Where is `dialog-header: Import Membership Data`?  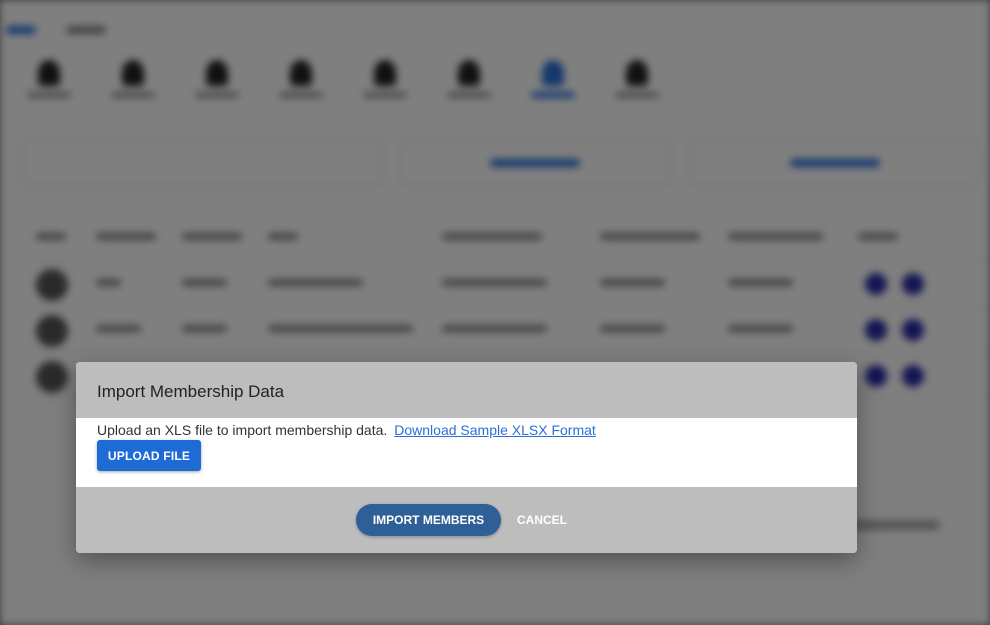
dialog-header: Import Membership Data is located at coordinates (466, 390).